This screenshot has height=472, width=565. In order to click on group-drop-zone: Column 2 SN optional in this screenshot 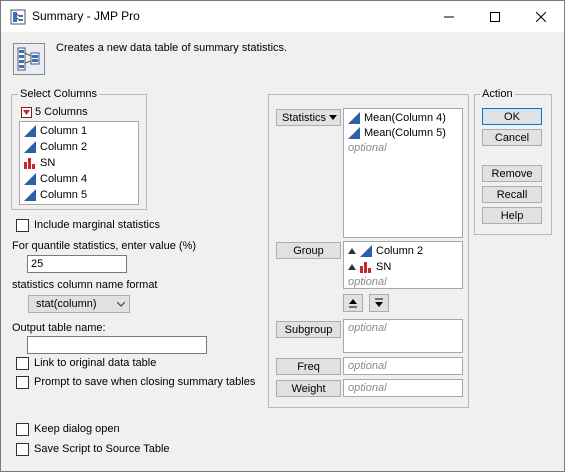, I will do `click(403, 265)`.